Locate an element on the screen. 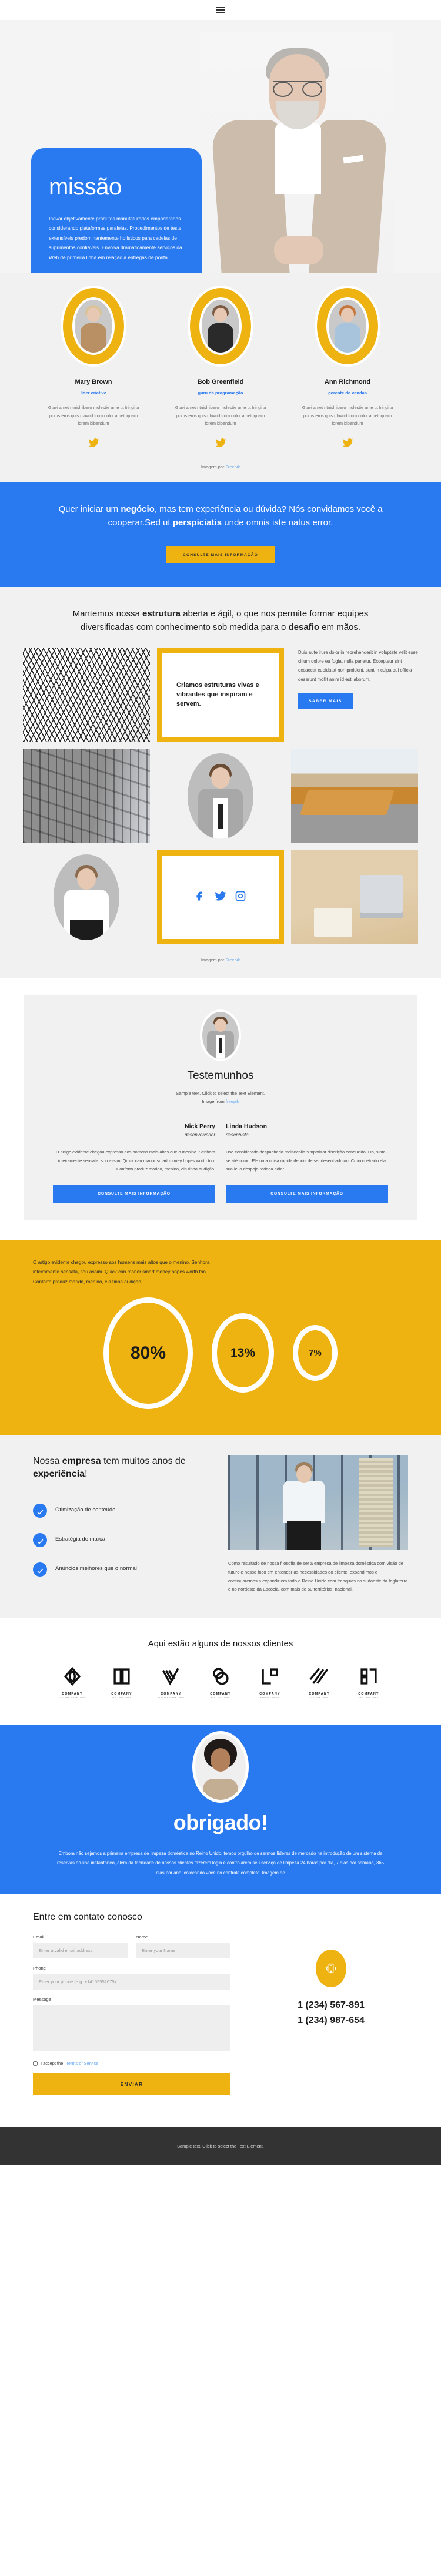 The width and height of the screenshot is (441, 2576). logo-squares-icon is located at coordinates (270, 1678).